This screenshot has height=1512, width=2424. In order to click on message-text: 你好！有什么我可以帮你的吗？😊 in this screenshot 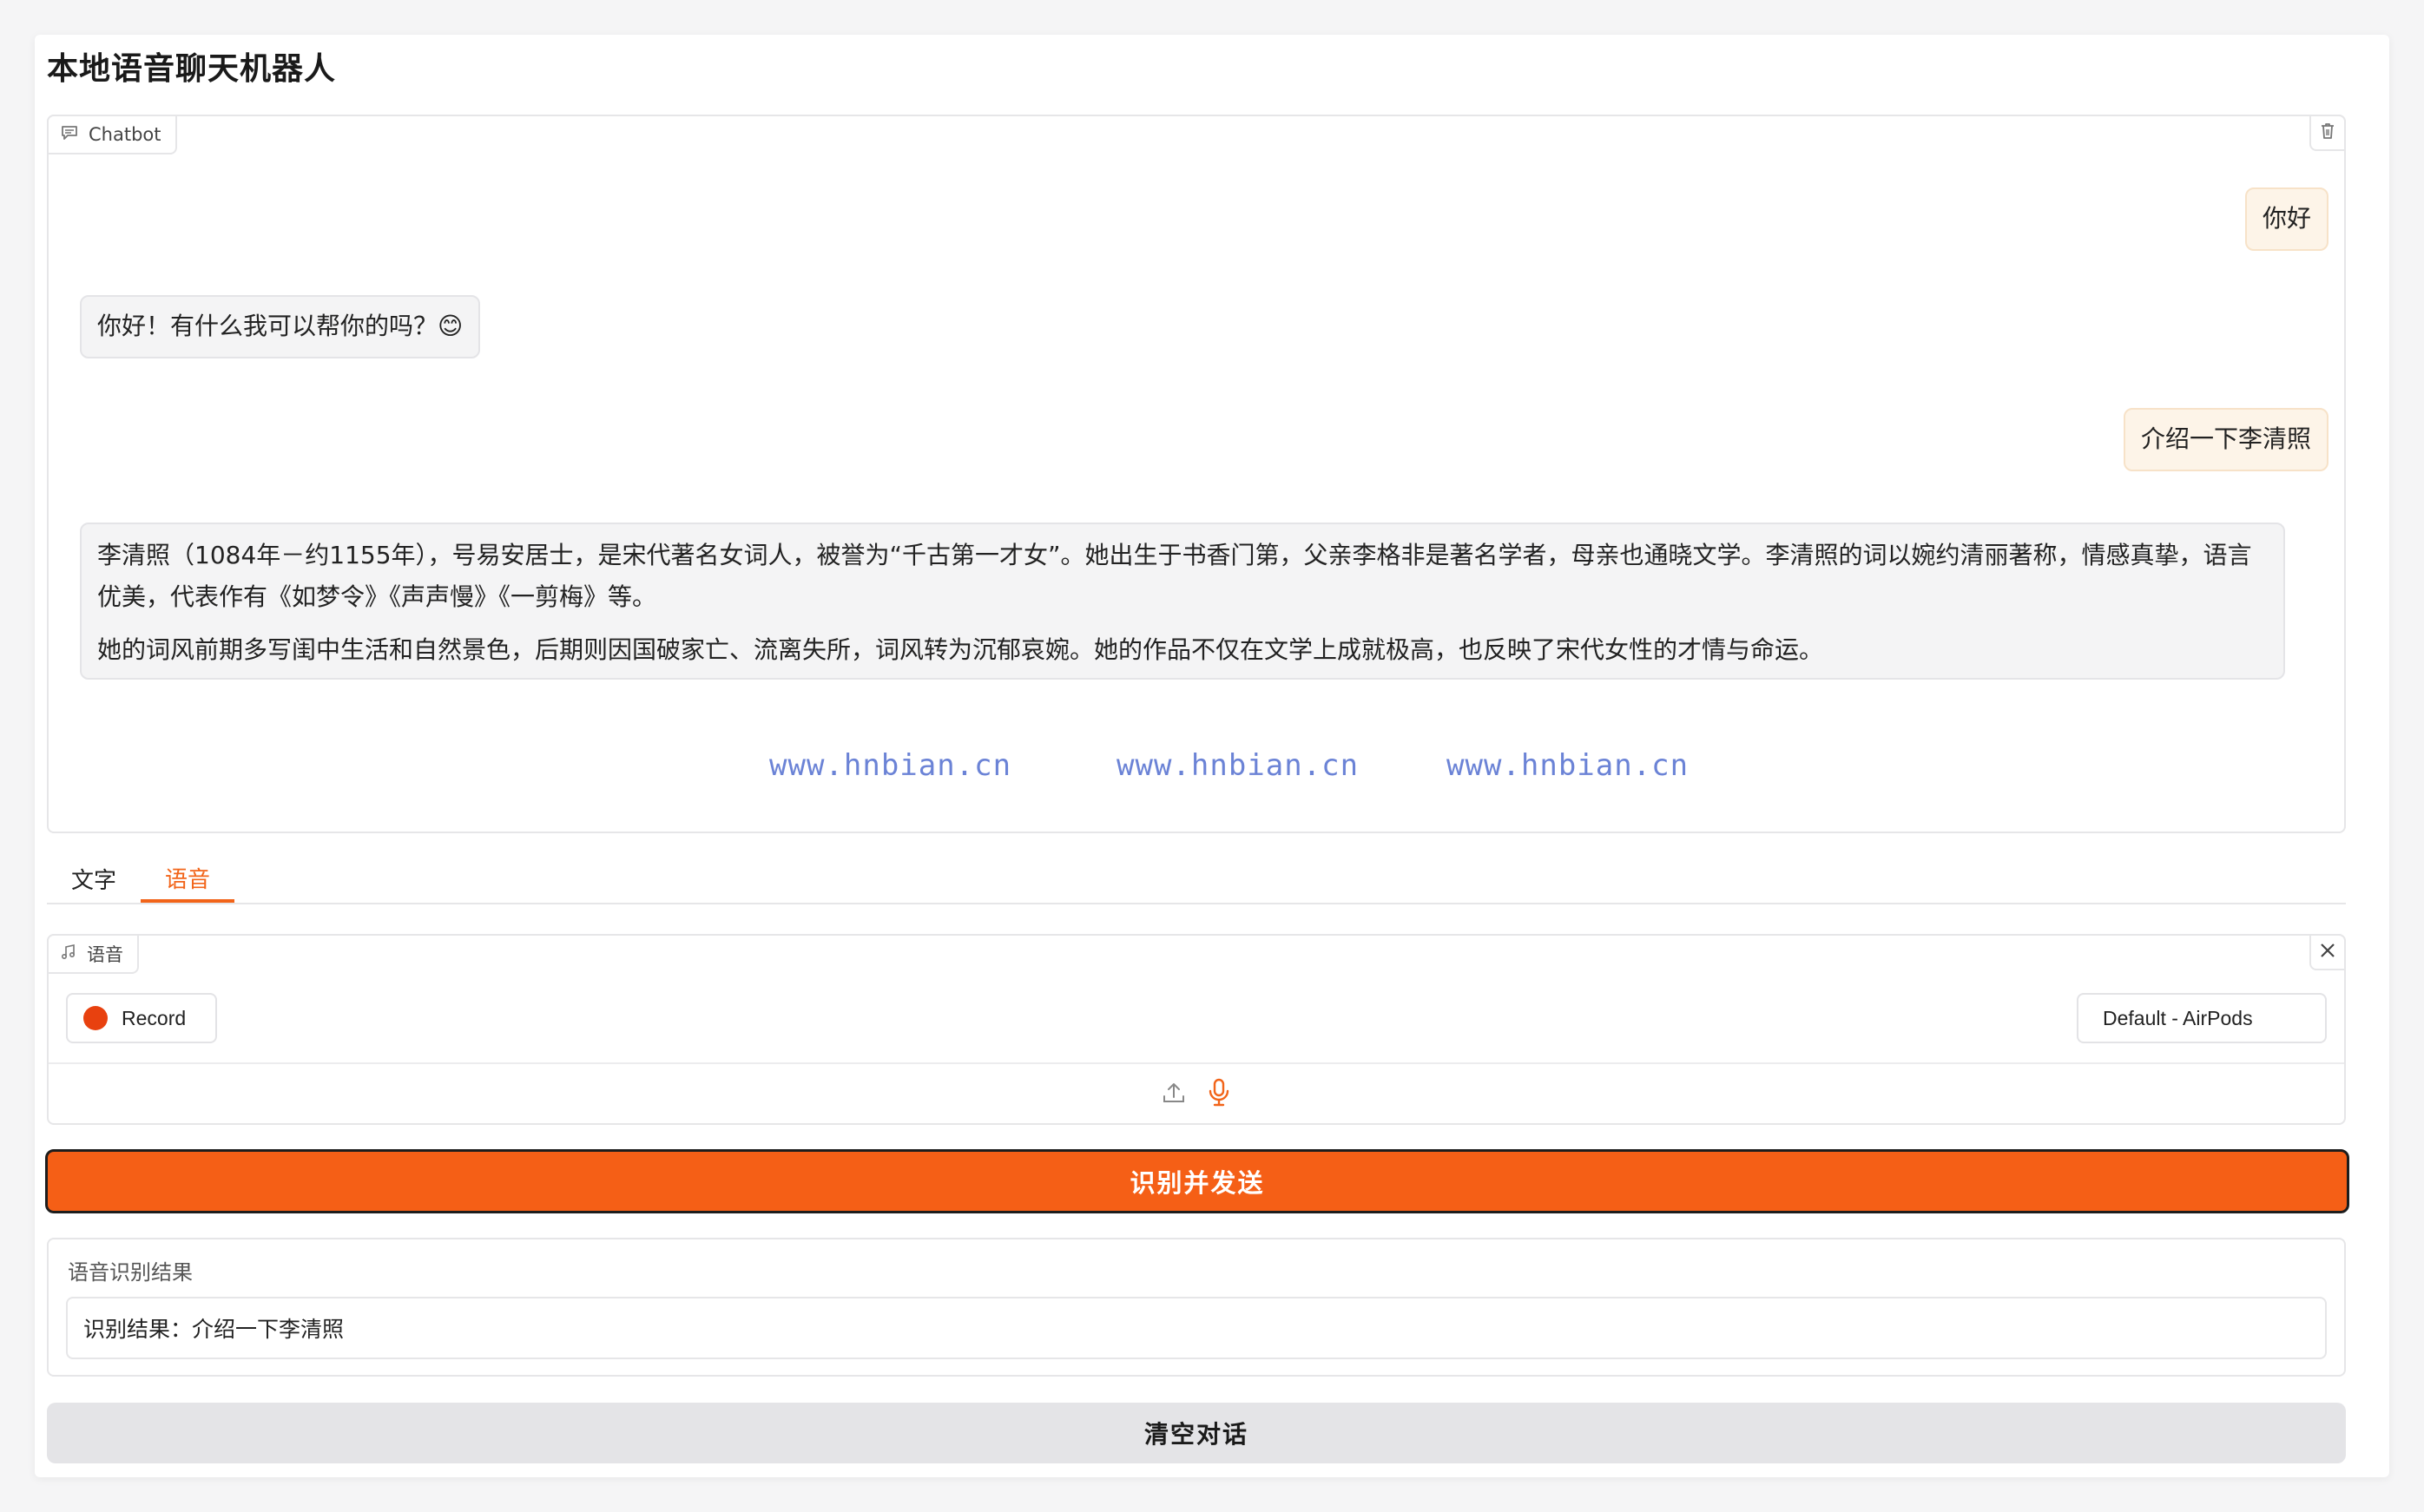, I will do `click(281, 326)`.